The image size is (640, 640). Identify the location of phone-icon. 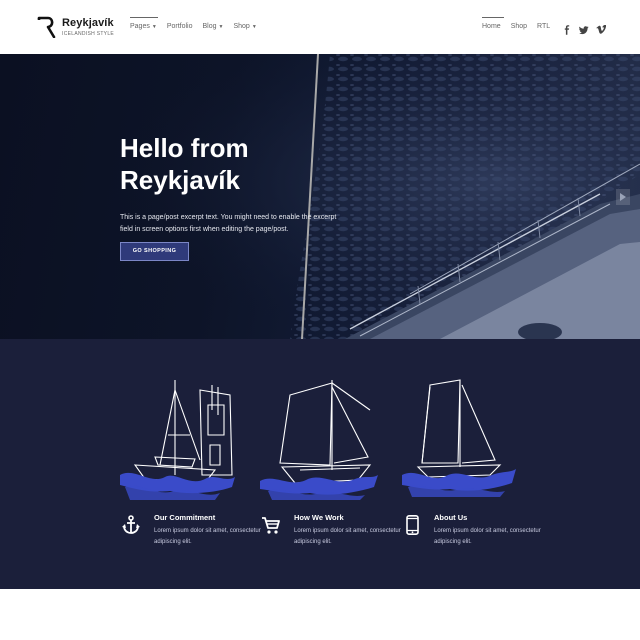
(412, 525).